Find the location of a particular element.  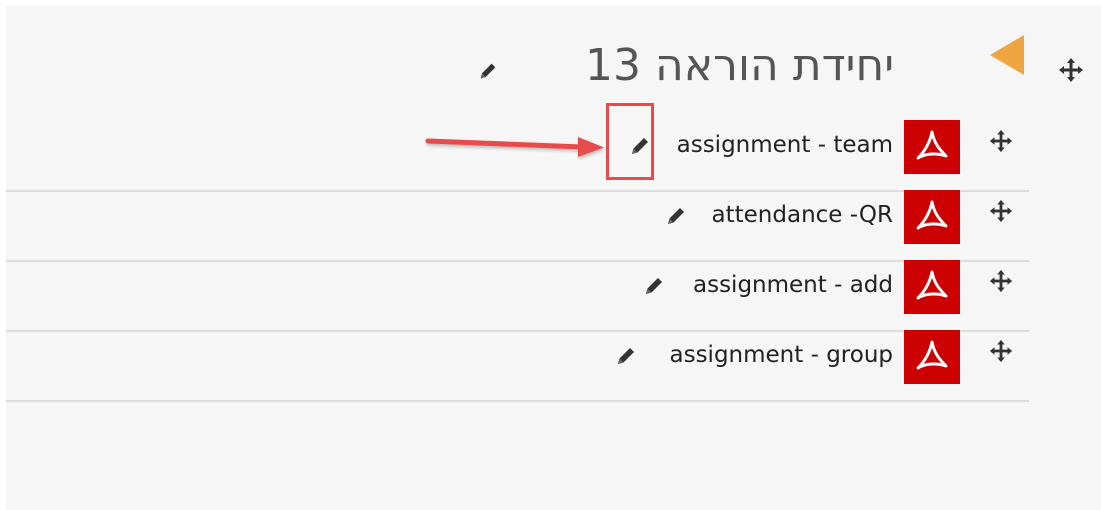

annotation-arrow-icon is located at coordinates (514, 147).